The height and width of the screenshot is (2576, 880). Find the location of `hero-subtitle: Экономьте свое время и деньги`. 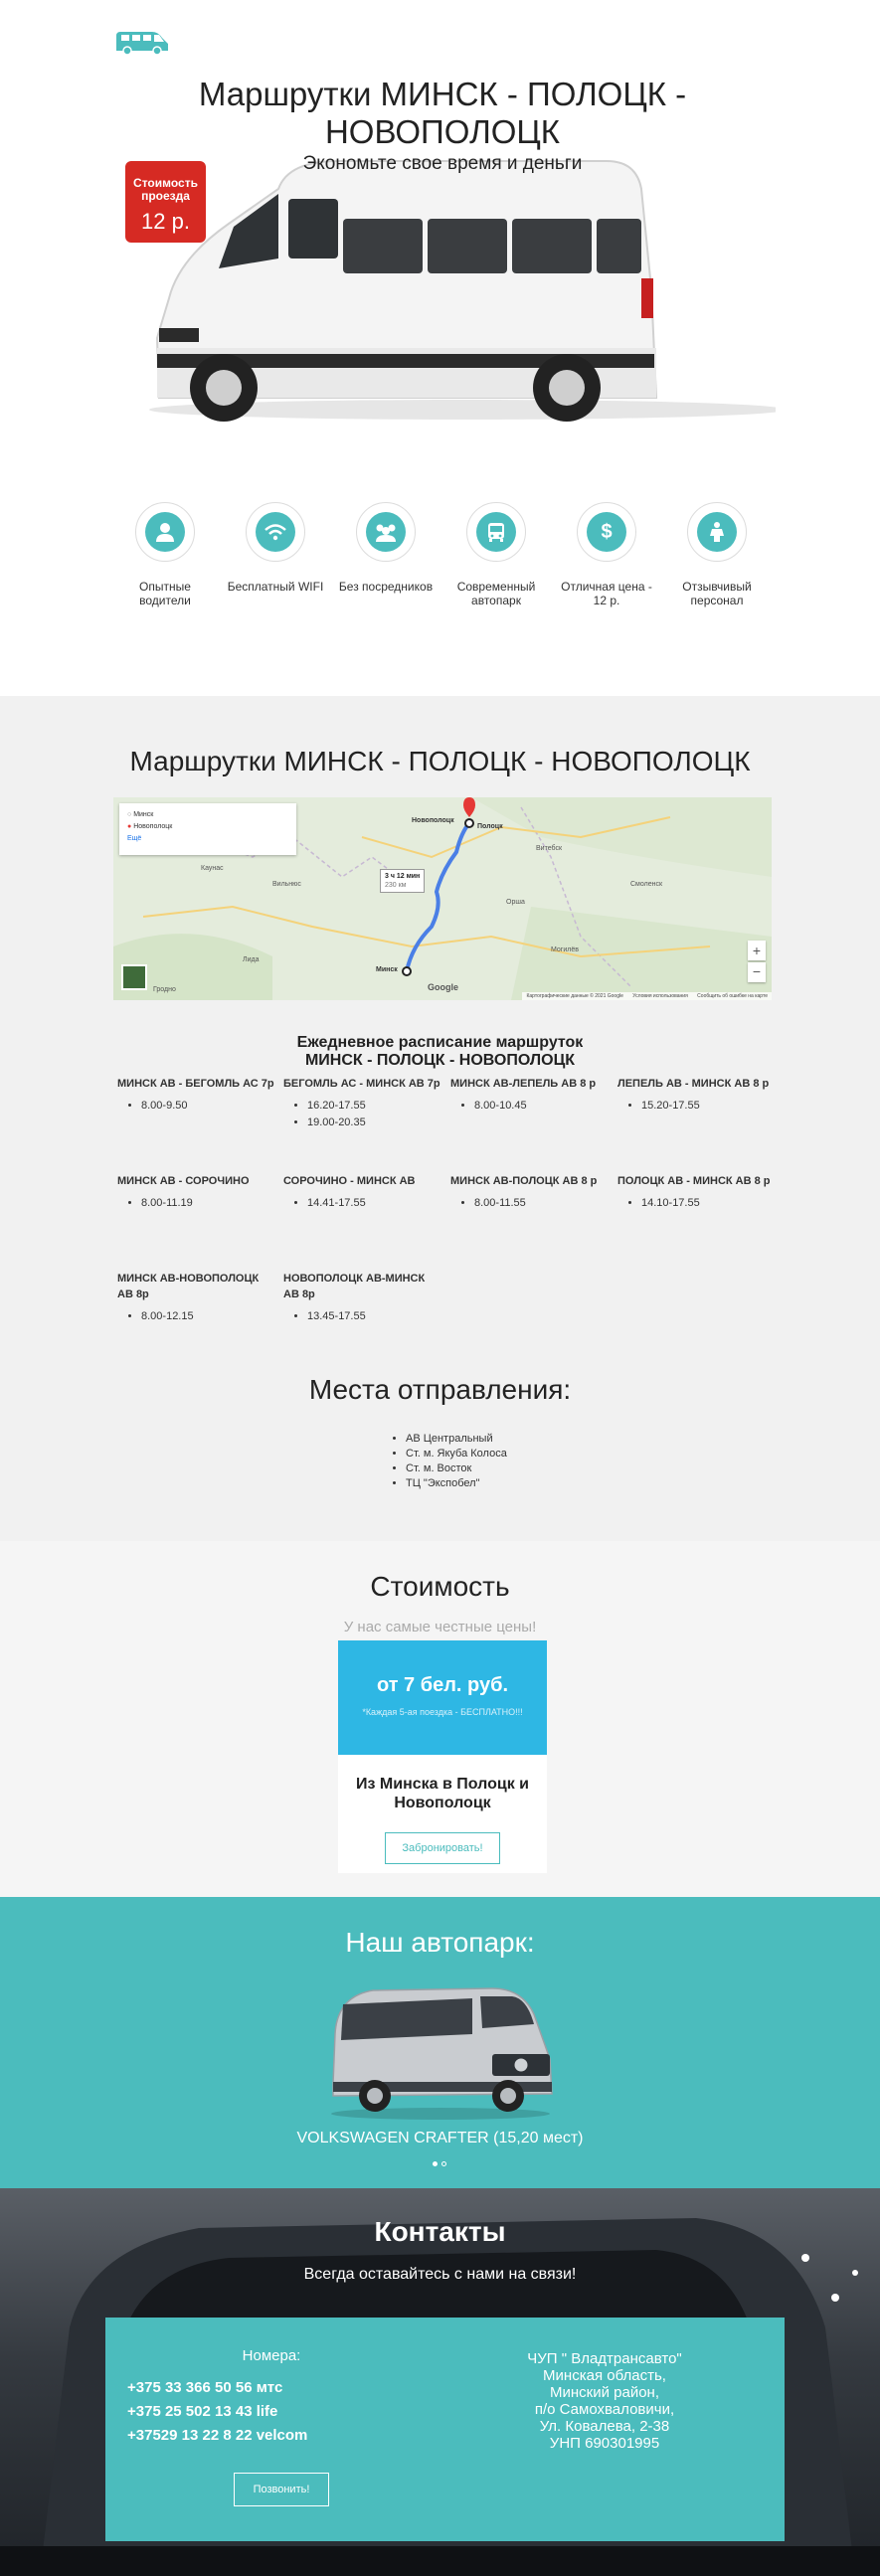

hero-subtitle: Экономьте свое время и деньги is located at coordinates (442, 163).